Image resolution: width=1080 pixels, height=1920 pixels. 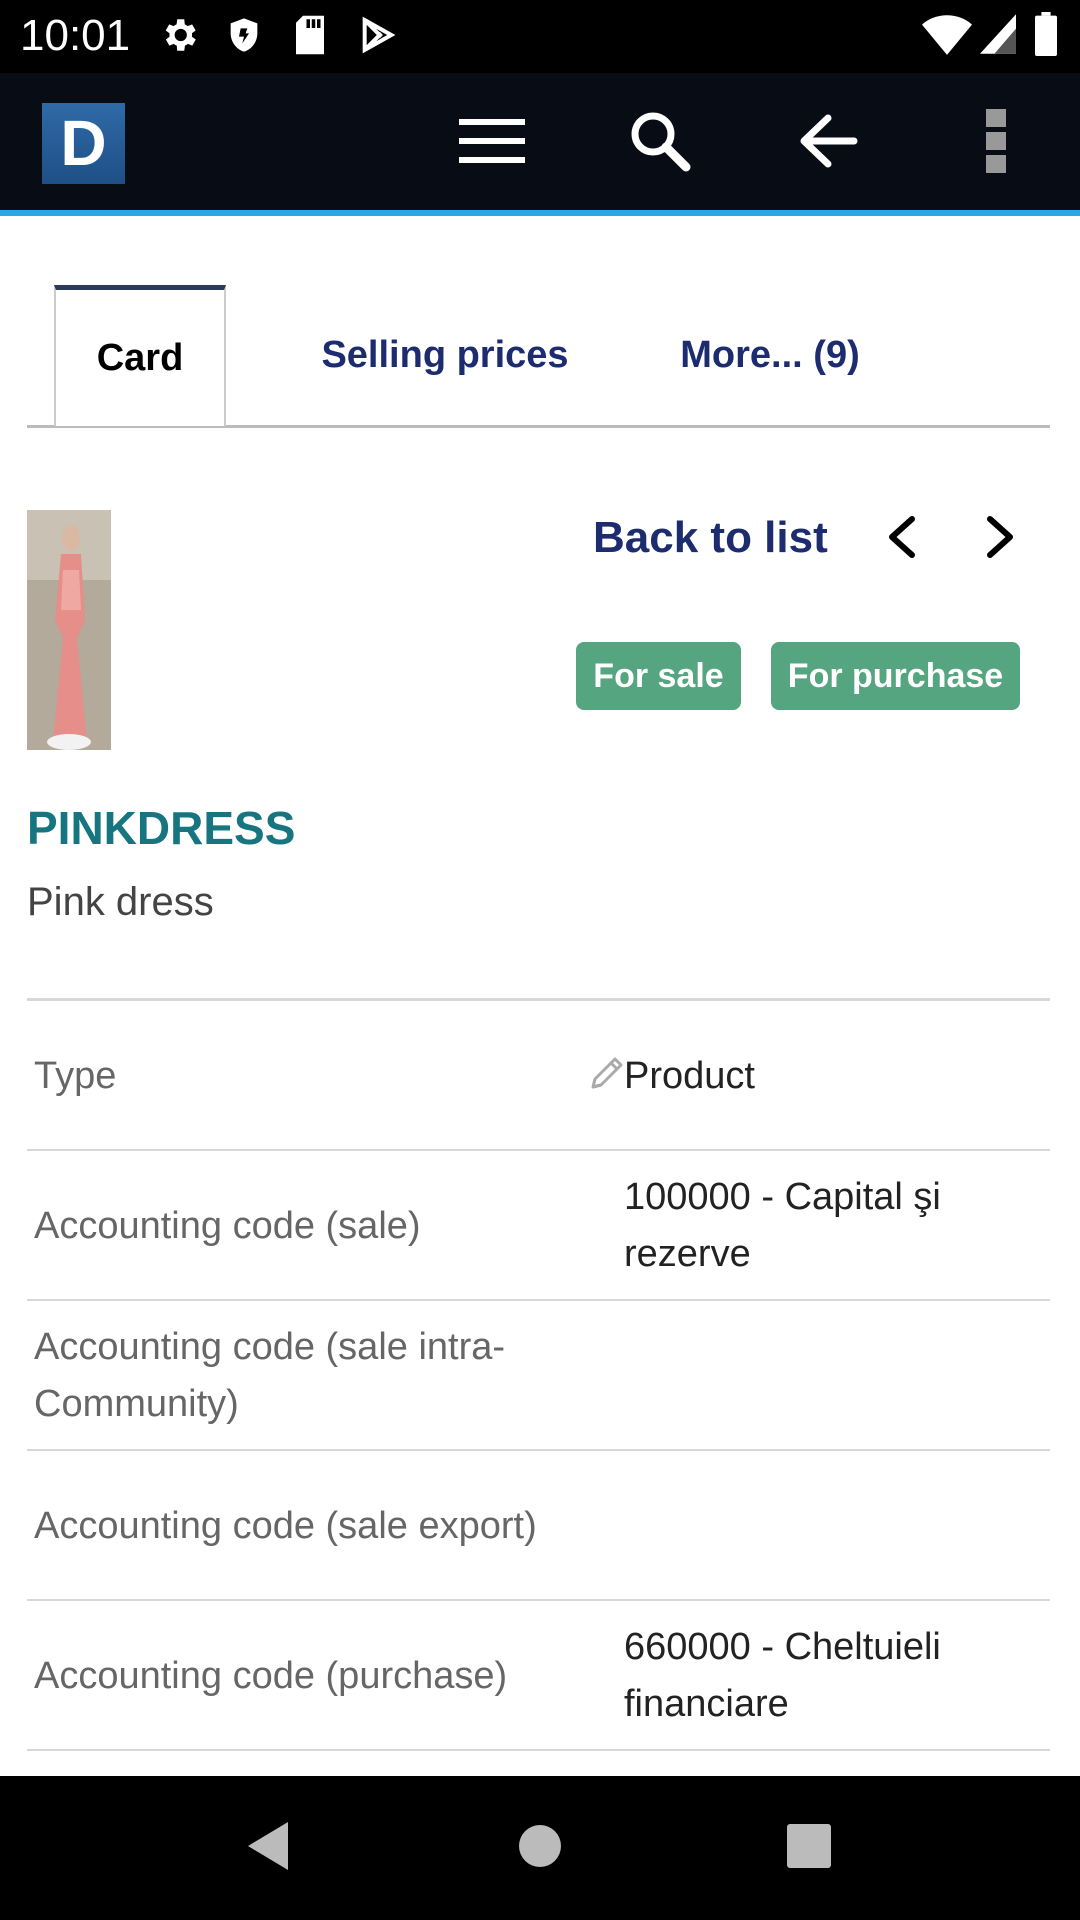 What do you see at coordinates (540, 36) in the screenshot?
I see `status-bar: 10:01` at bounding box center [540, 36].